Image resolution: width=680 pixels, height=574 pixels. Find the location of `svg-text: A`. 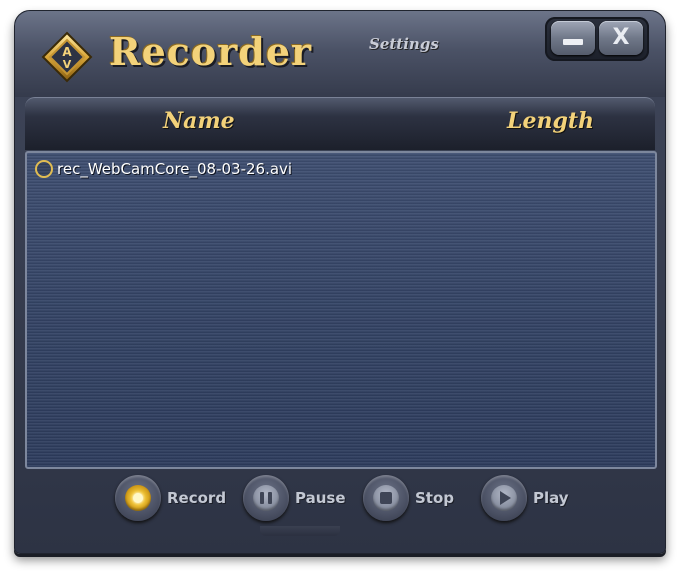

svg-text: A is located at coordinates (67, 52).